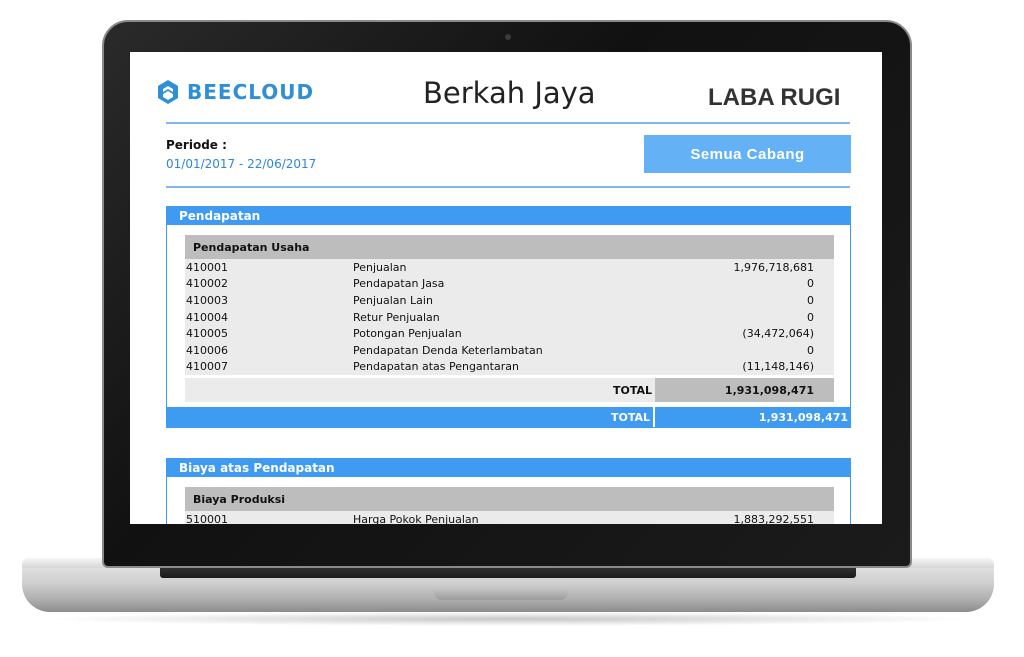 This screenshot has height=657, width=1024. I want to click on account-code: 410001, so click(207, 267).